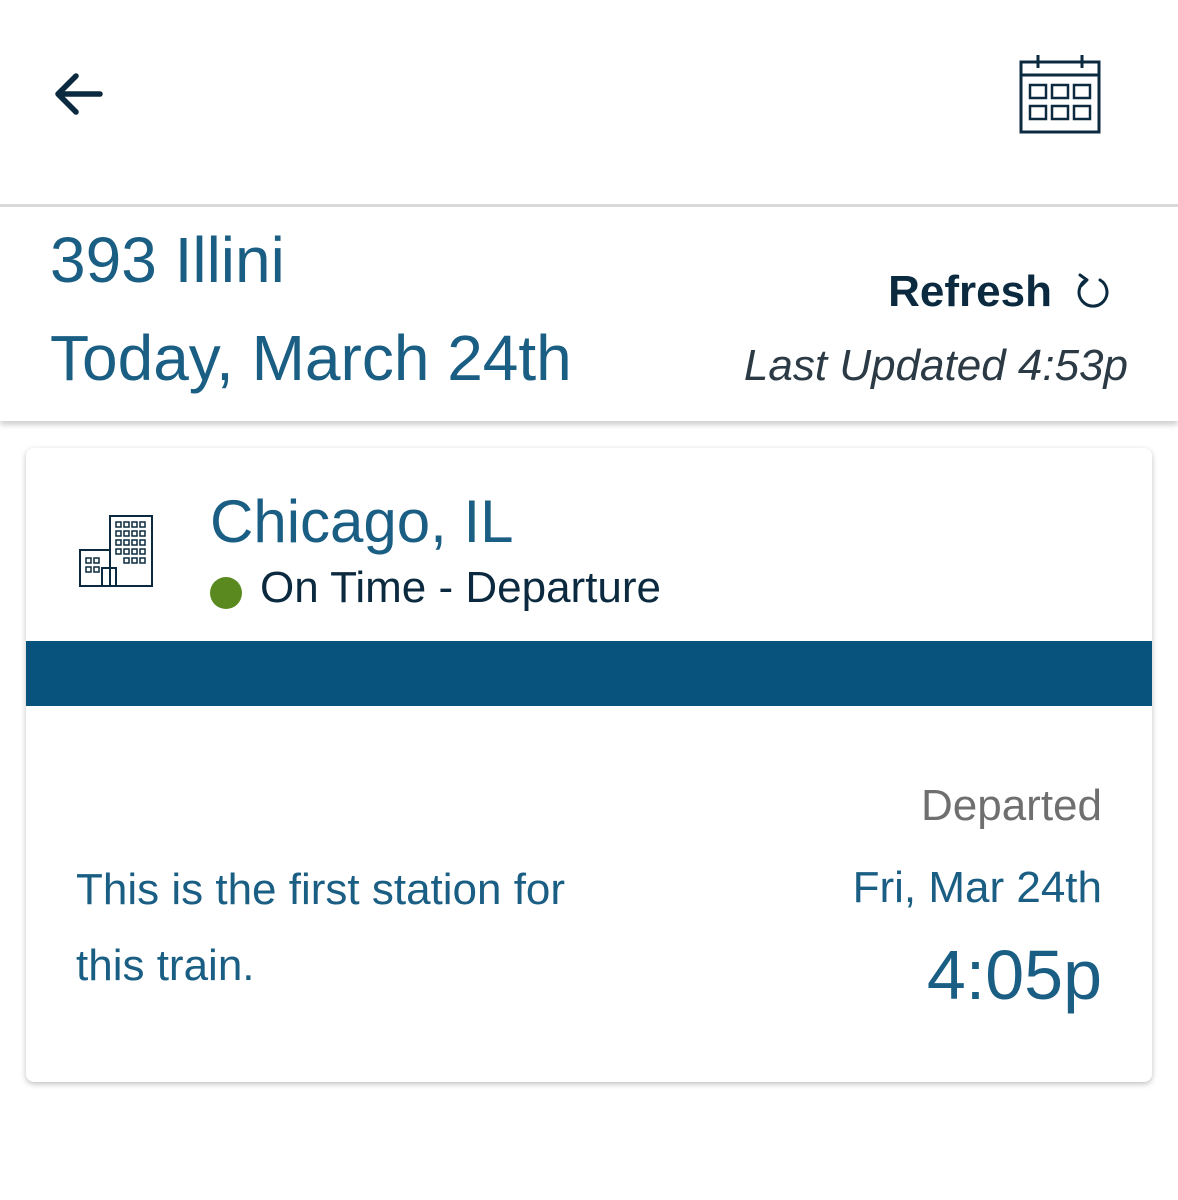  Describe the element at coordinates (461, 587) in the screenshot. I see `status-text: On Time - Departure` at that location.